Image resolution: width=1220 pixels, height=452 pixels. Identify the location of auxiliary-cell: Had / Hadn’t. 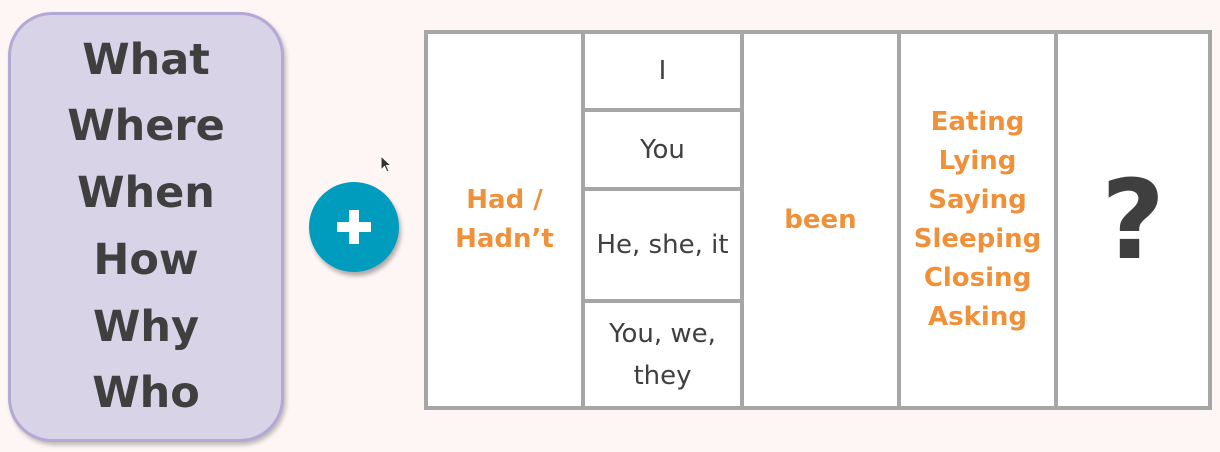
(506, 220).